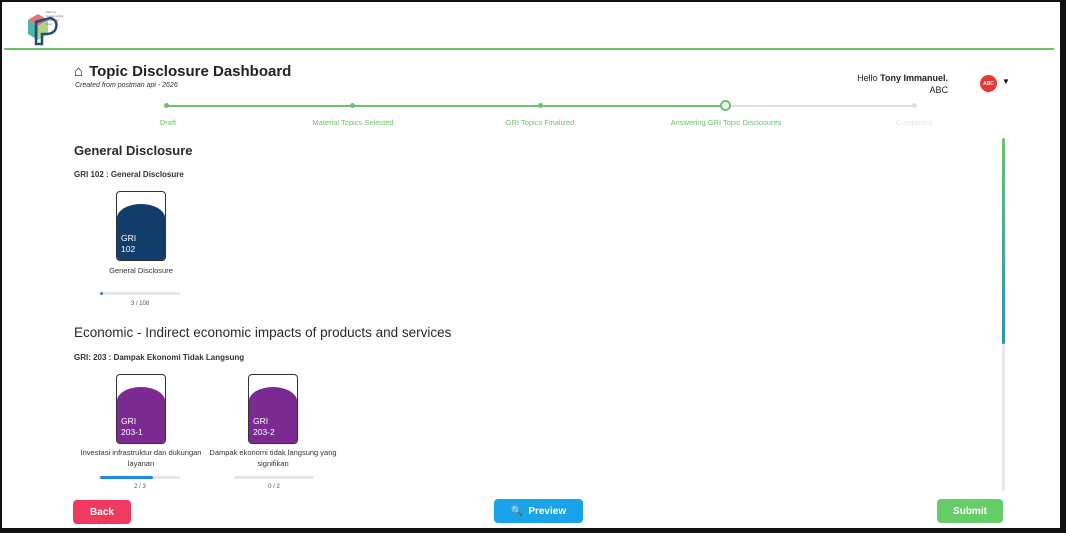  Describe the element at coordinates (726, 122) in the screenshot. I see `step-label-answering: Answering GRI Topic Disclosures` at that location.